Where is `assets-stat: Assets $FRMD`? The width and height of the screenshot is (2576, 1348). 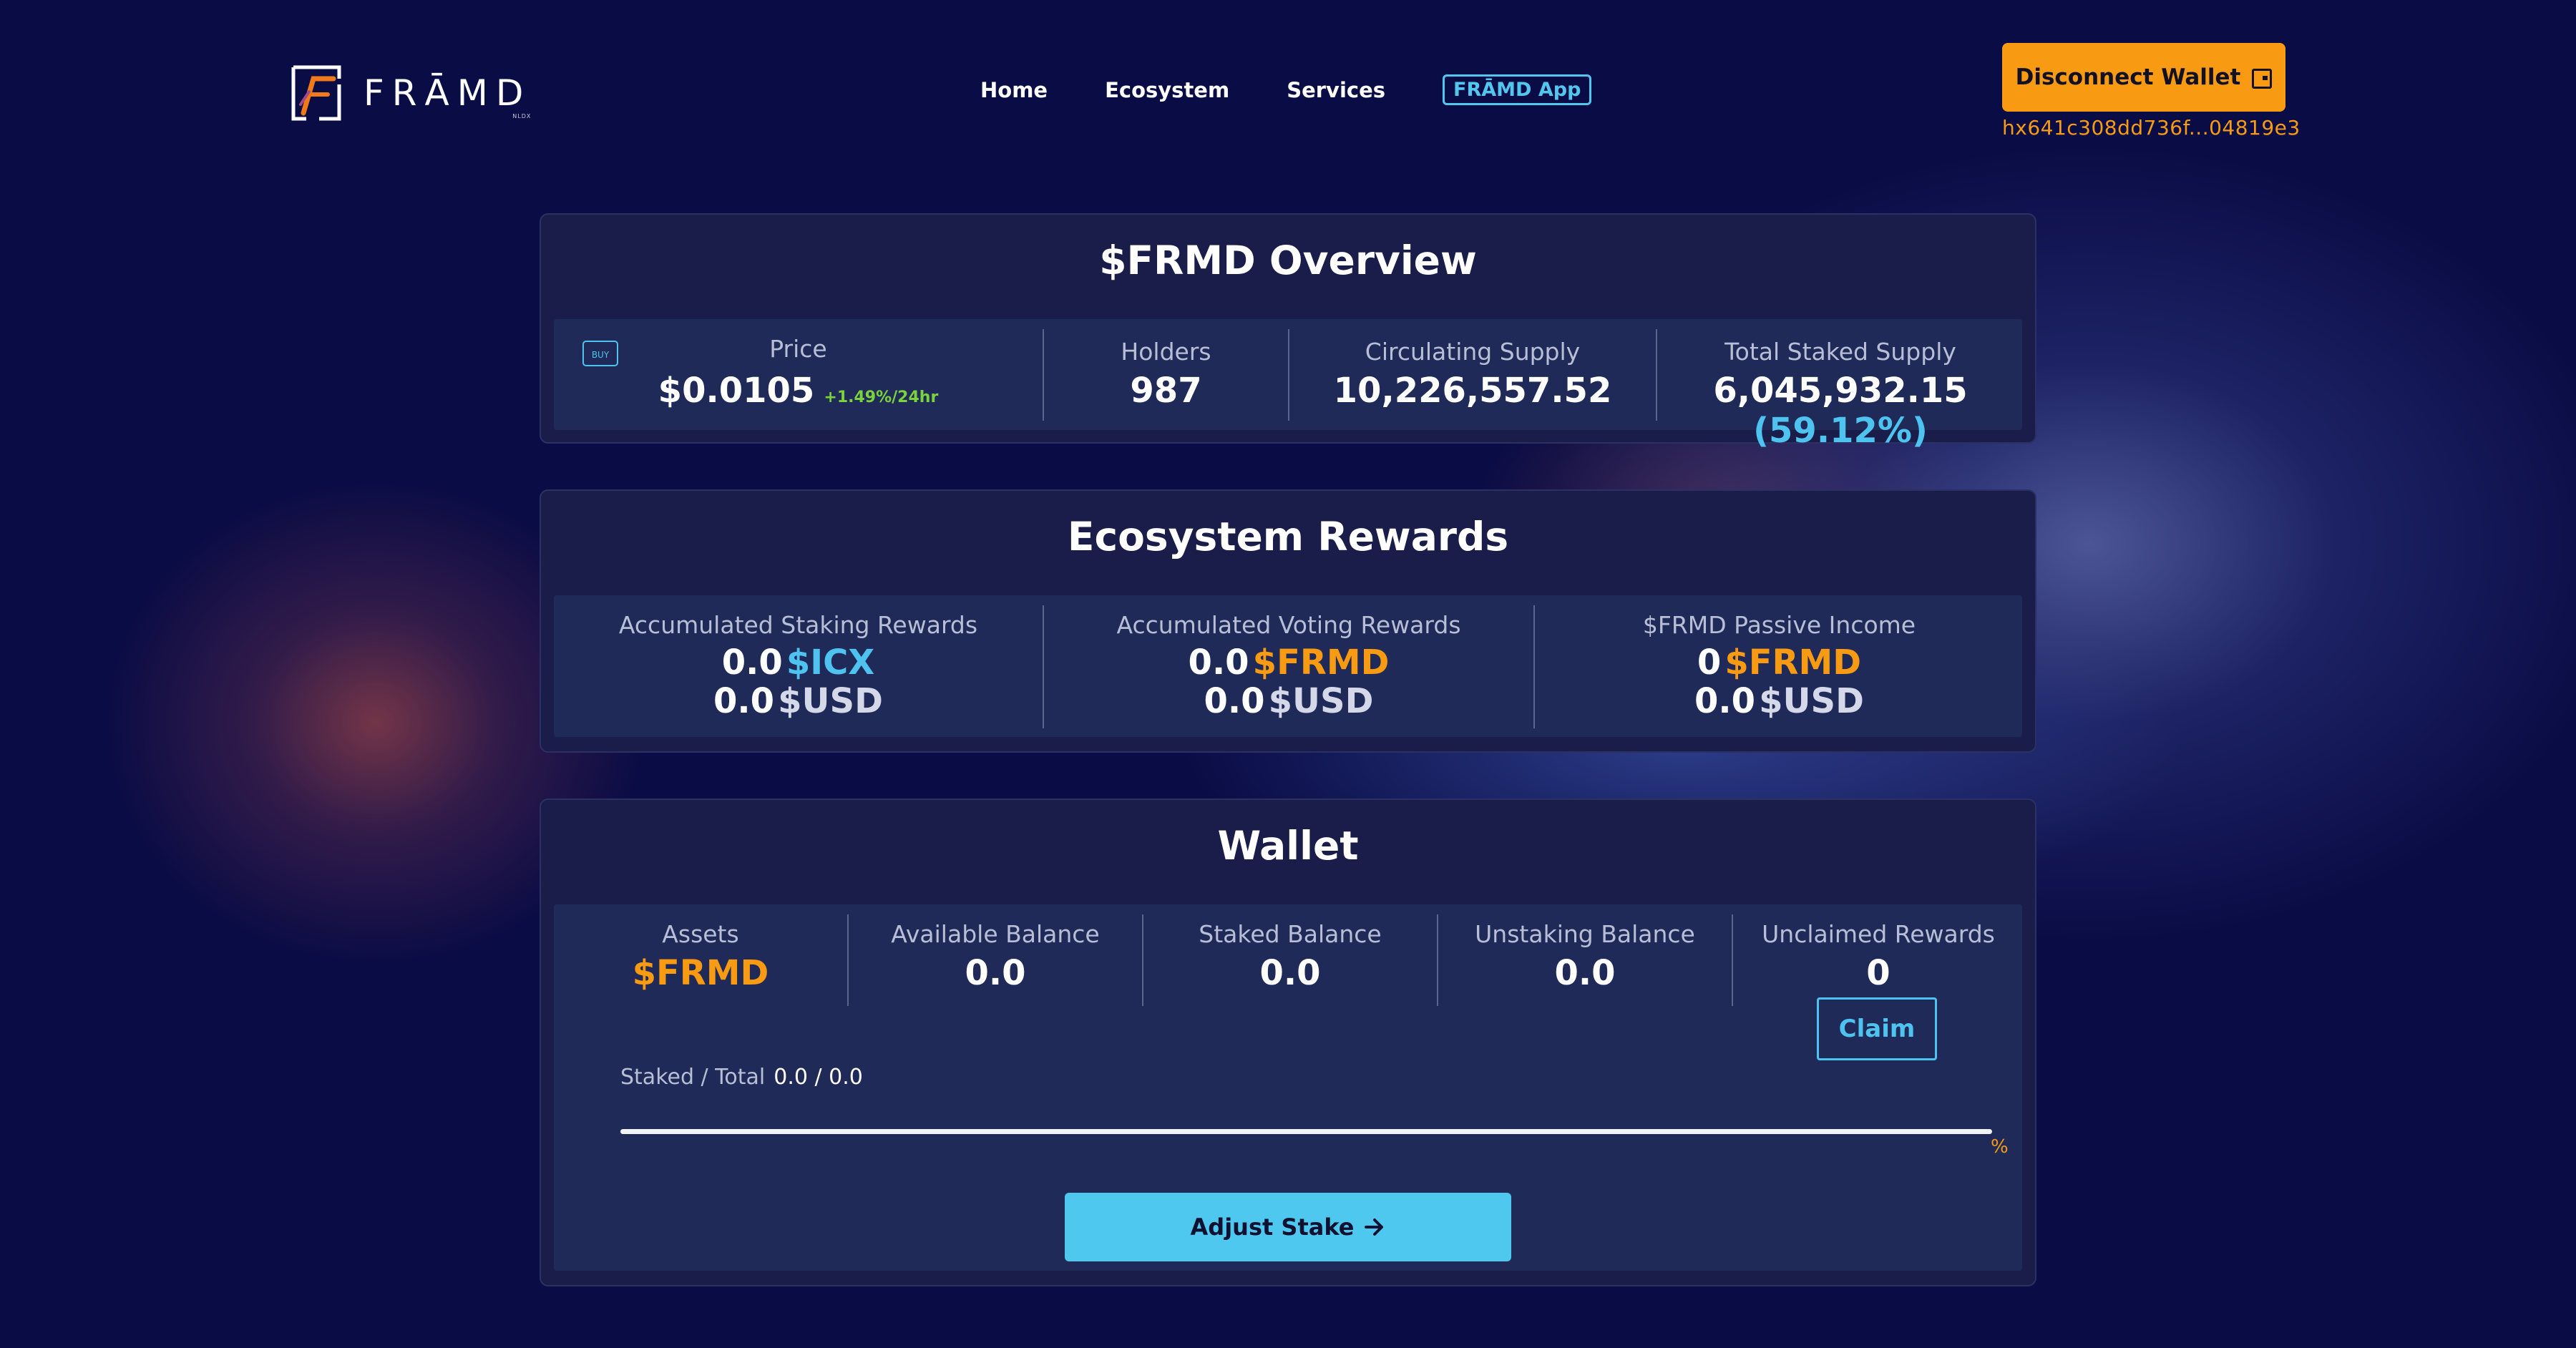 assets-stat: Assets $FRMD is located at coordinates (700, 958).